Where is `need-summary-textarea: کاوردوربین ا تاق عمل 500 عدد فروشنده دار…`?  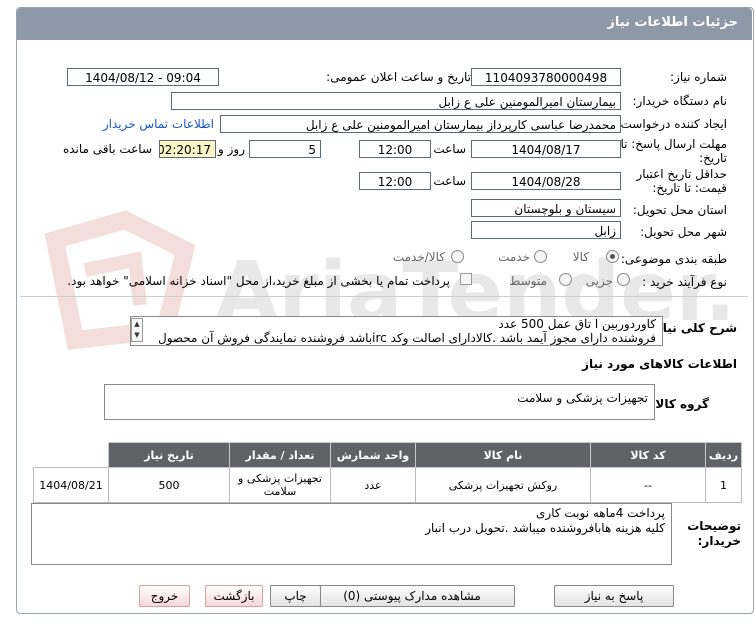 need-summary-textarea: کاوردوربین ا تاق عمل 500 عدد فروشنده دار… is located at coordinates (396, 331).